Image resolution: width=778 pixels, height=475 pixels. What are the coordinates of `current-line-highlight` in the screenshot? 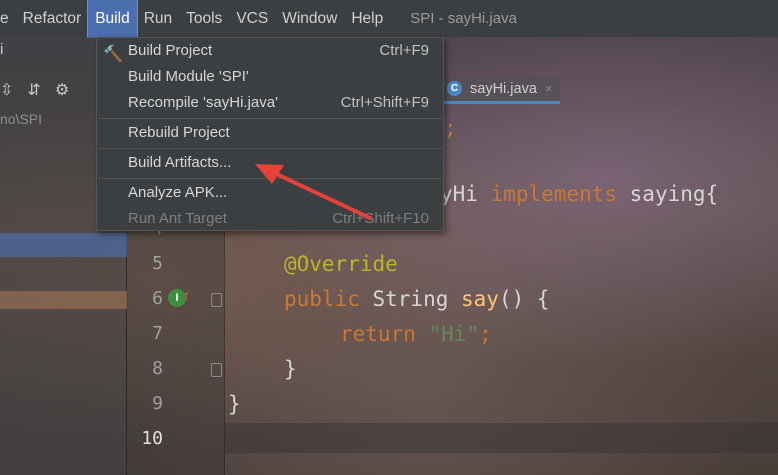 It's located at (501, 438).